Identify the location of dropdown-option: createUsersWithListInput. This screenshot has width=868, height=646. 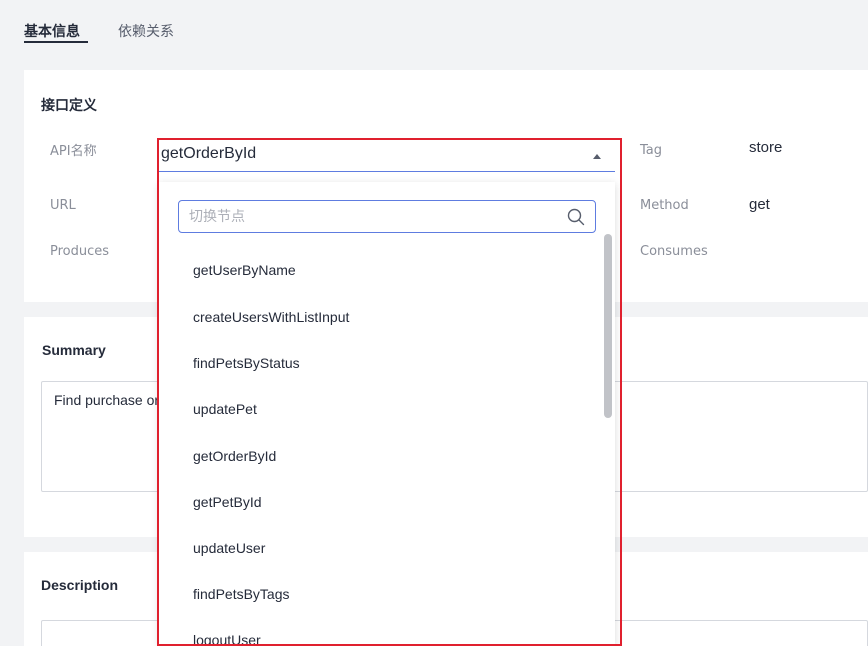
(271, 317).